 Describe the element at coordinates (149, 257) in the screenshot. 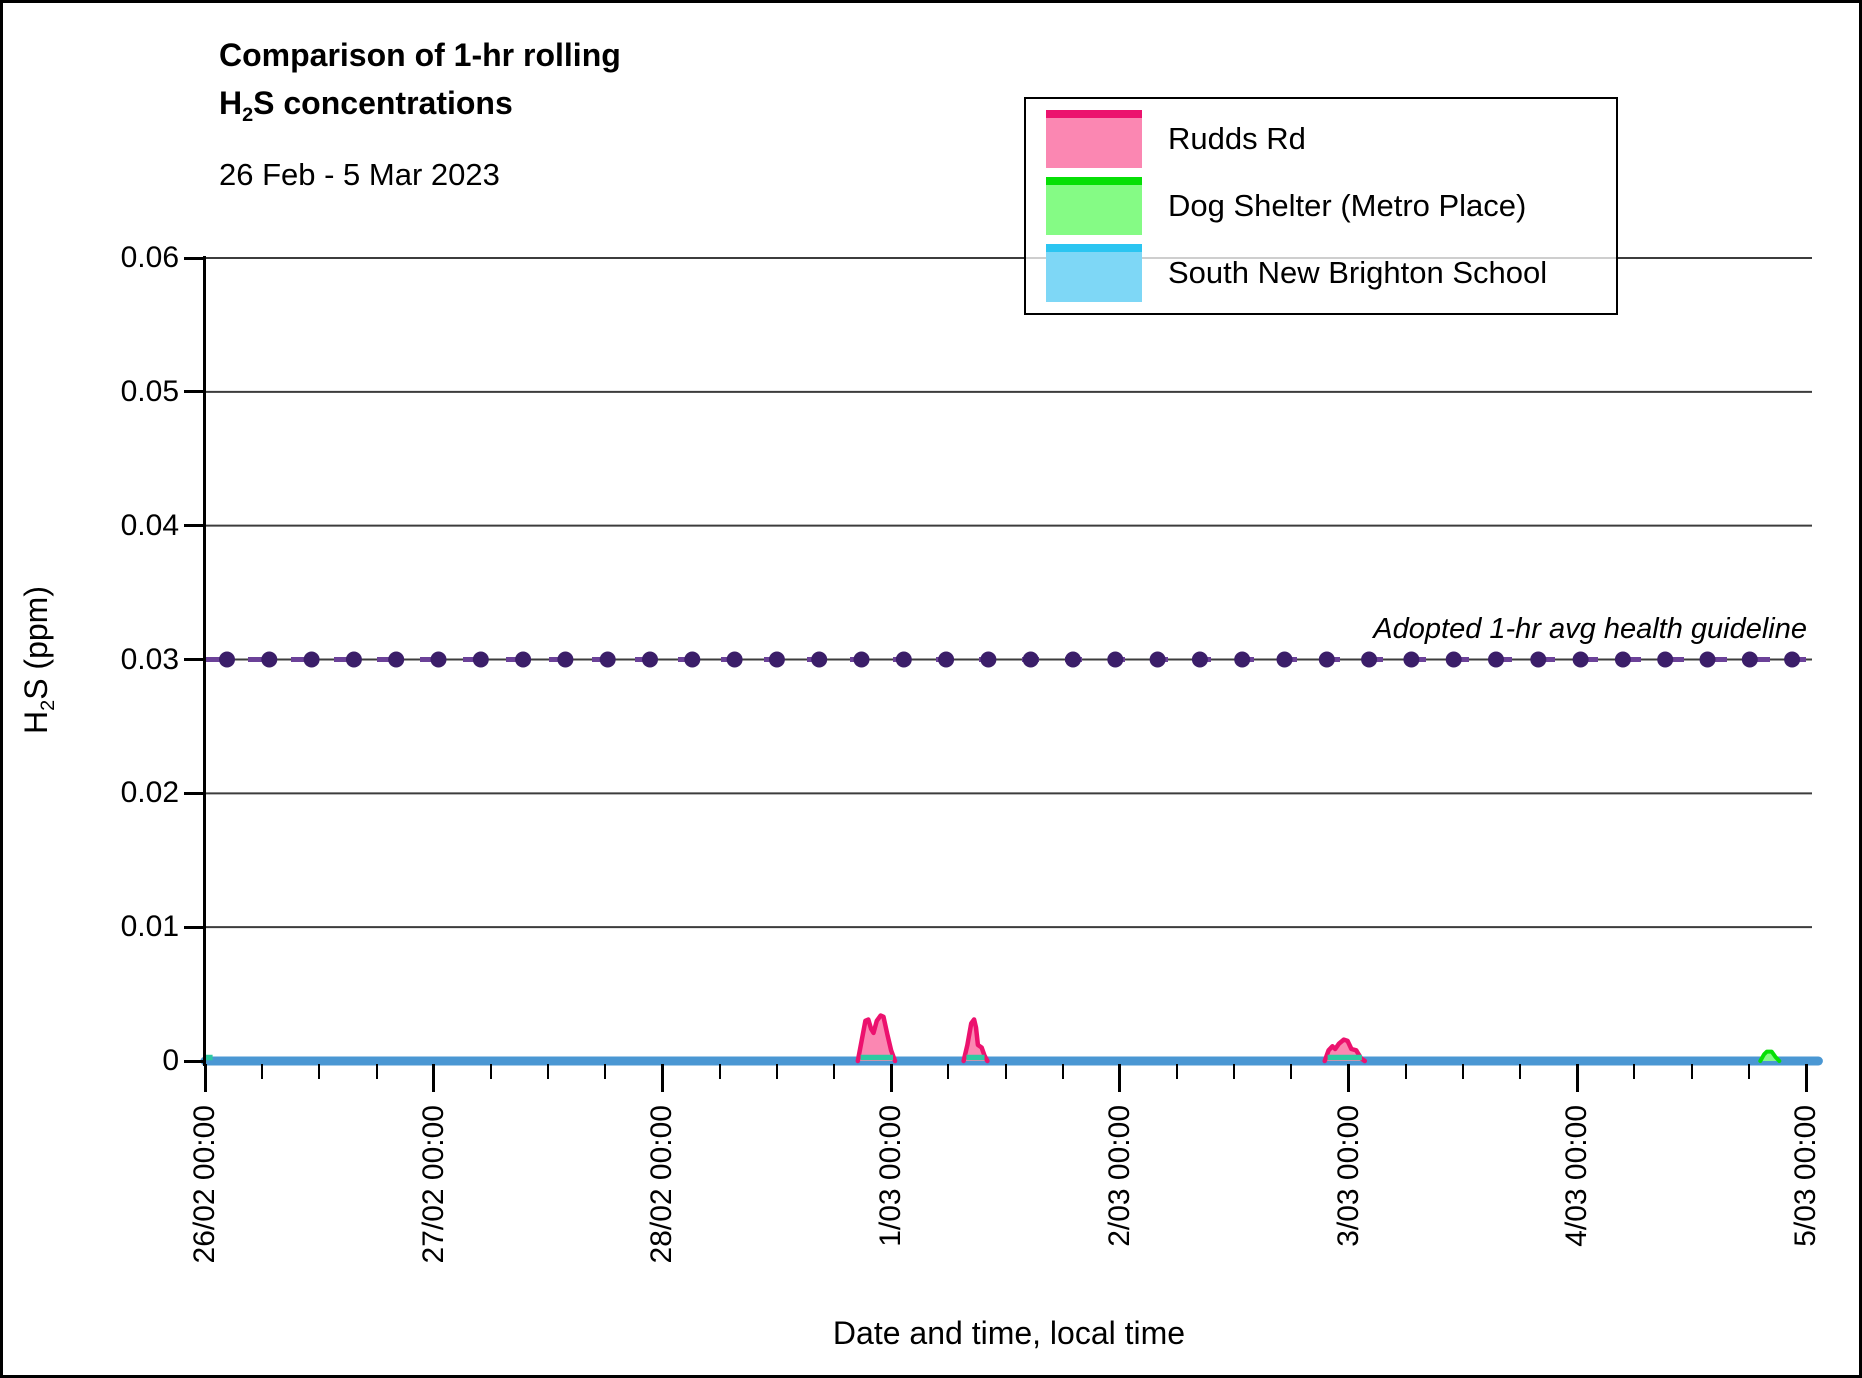

I see `y-tick-label: 0.06` at that location.